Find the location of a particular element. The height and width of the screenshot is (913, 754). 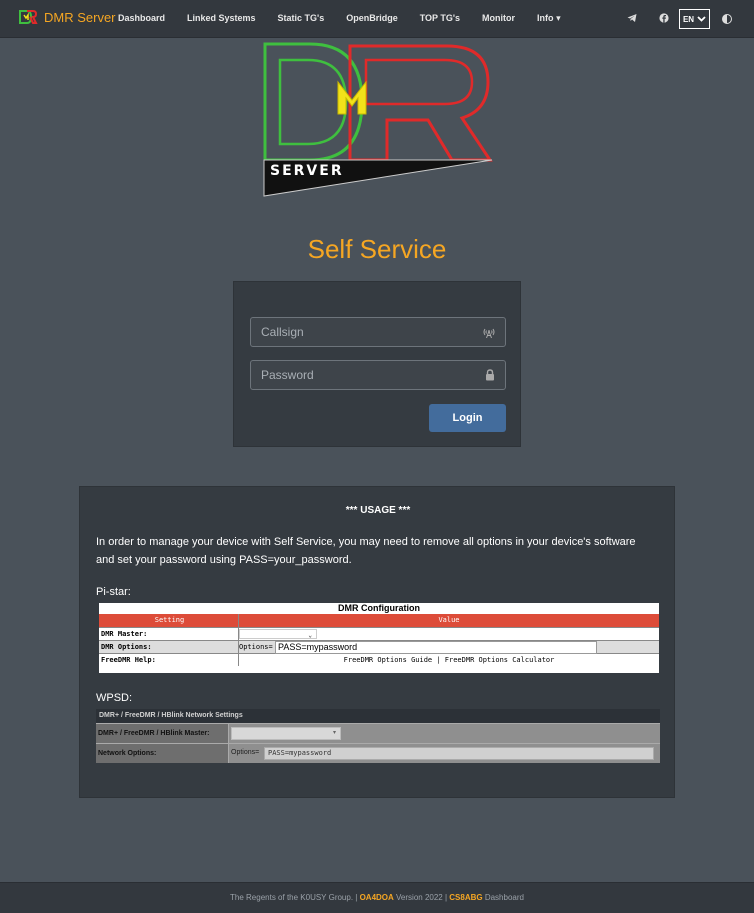

password-input is located at coordinates (366, 375).